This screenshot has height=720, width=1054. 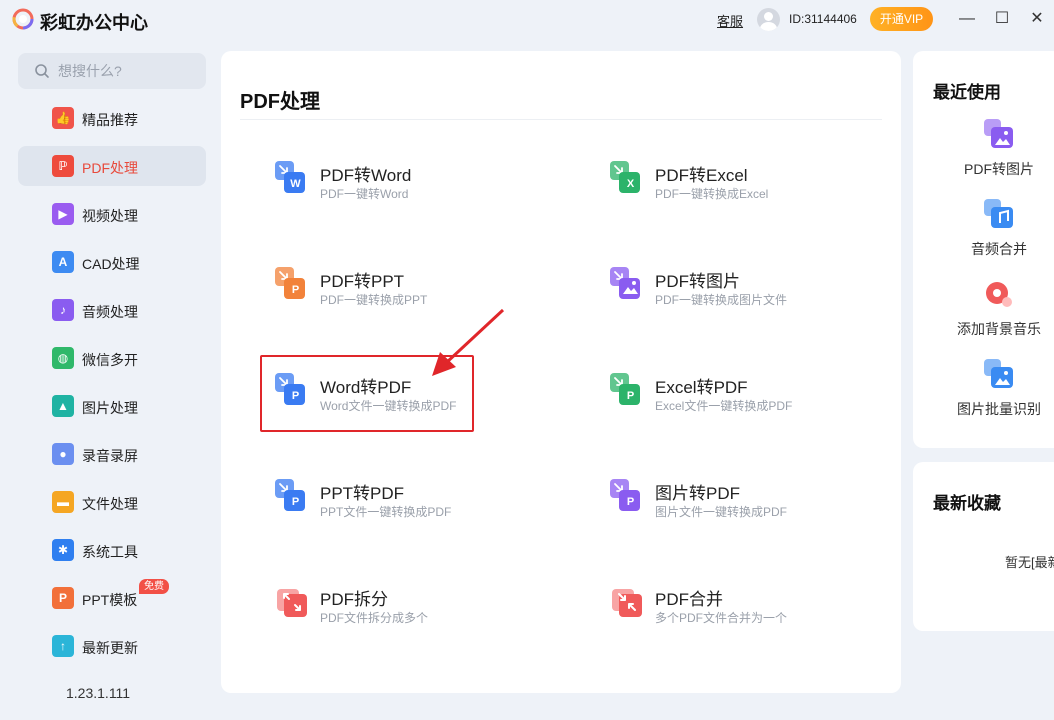 I want to click on favorites-title: 最新收藏, so click(x=967, y=503).